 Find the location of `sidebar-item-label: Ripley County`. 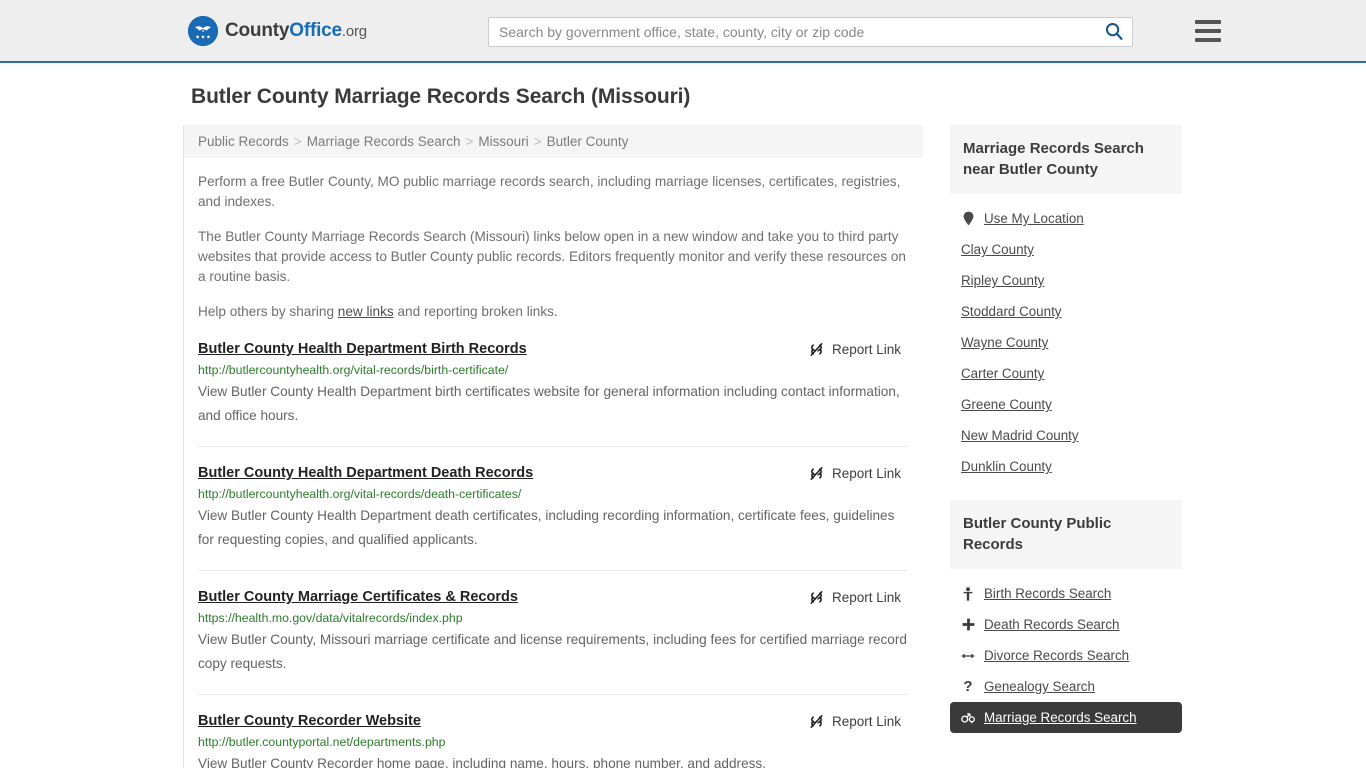

sidebar-item-label: Ripley County is located at coordinates (1003, 280).